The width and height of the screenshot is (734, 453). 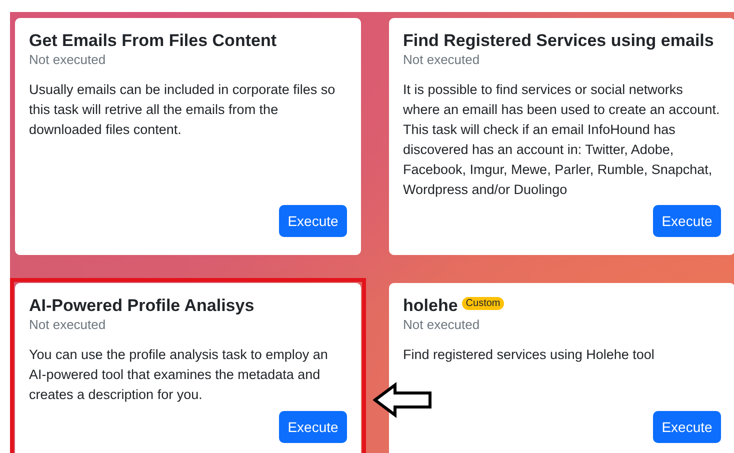 What do you see at coordinates (529, 355) in the screenshot?
I see `task-description: Find registered services using Holehe tool` at bounding box center [529, 355].